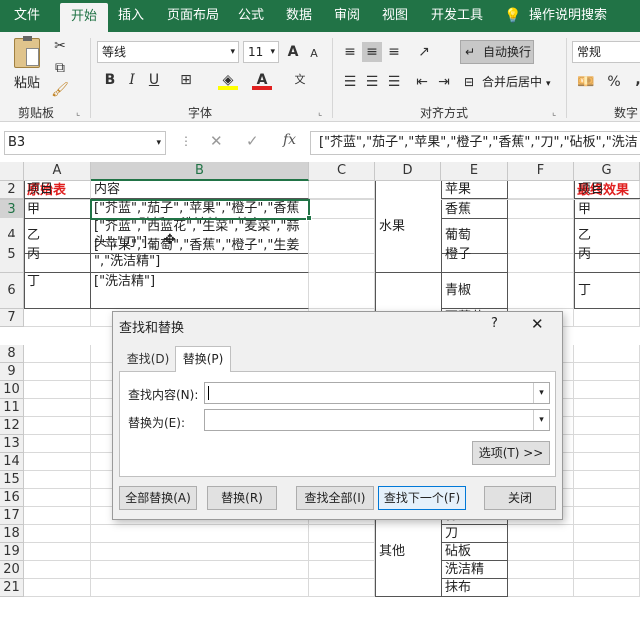 This screenshot has height=617, width=640. I want to click on percent-button: %, so click(614, 82).